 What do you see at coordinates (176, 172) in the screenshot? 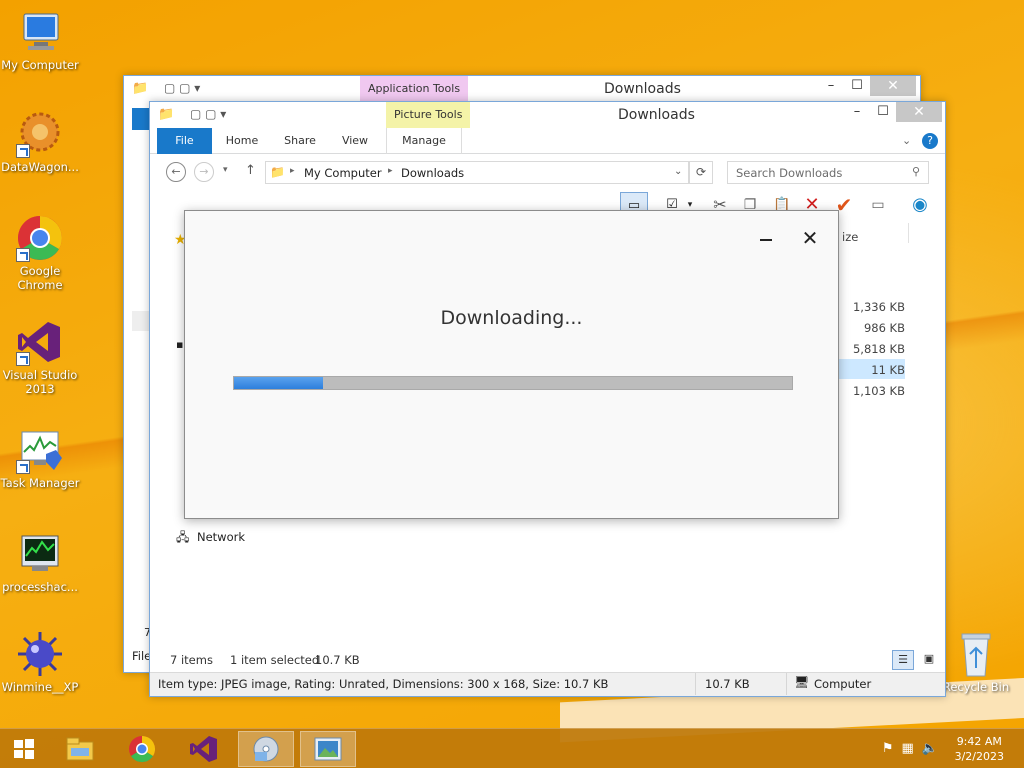
I see `back-button: ←` at bounding box center [176, 172].